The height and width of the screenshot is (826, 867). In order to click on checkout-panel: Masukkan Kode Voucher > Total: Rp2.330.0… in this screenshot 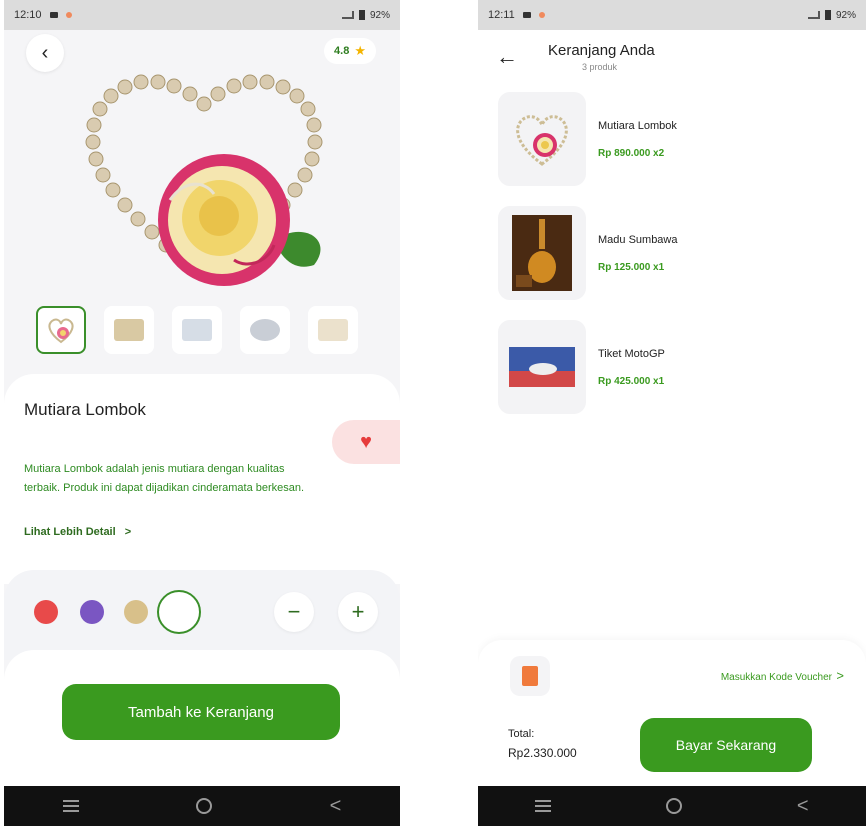, I will do `click(672, 715)`.